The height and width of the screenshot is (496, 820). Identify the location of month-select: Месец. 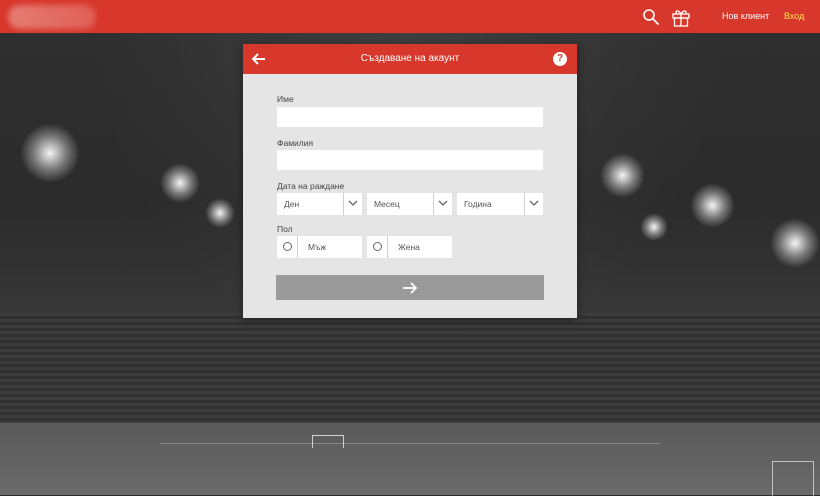
(409, 204).